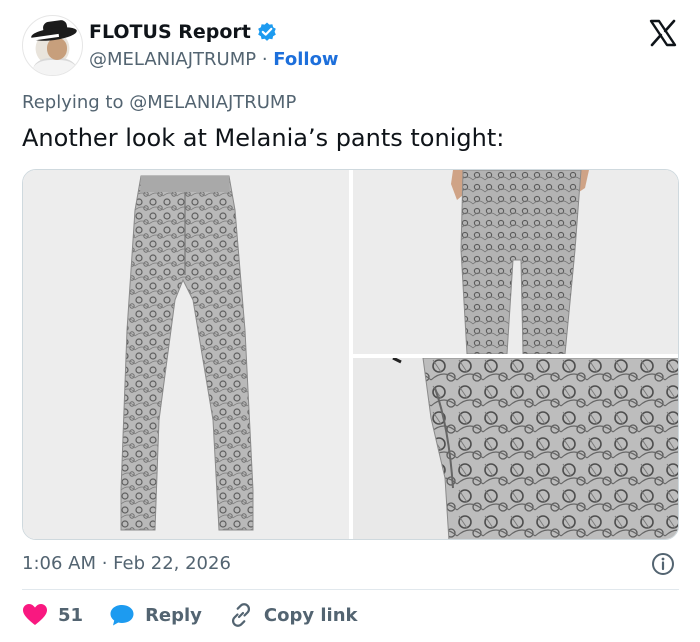 This screenshot has height=642, width=700. Describe the element at coordinates (263, 138) in the screenshot. I see `tweet-text: Another look at Melania’s pants tonight:` at that location.